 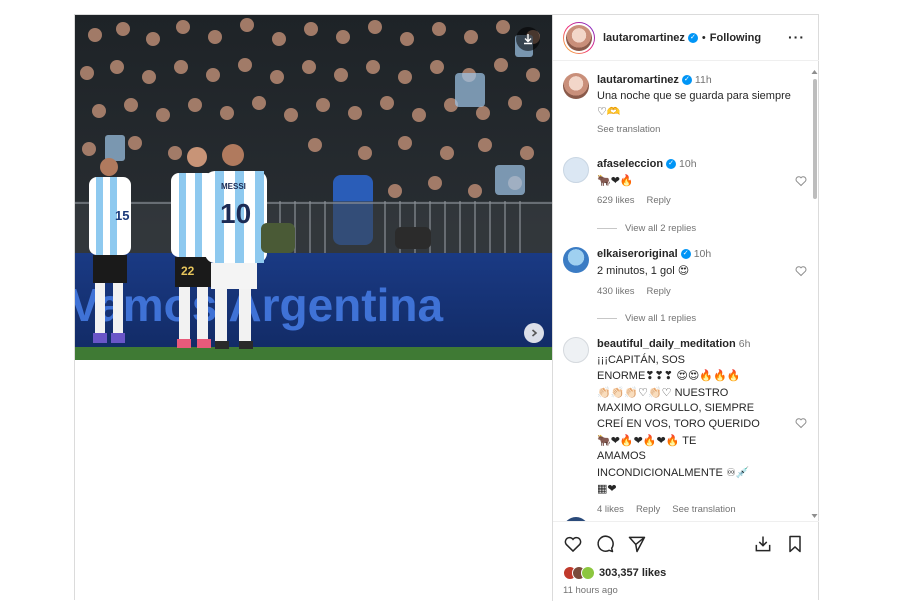 I want to click on comment-emoji: ▦❤, so click(x=607, y=489).